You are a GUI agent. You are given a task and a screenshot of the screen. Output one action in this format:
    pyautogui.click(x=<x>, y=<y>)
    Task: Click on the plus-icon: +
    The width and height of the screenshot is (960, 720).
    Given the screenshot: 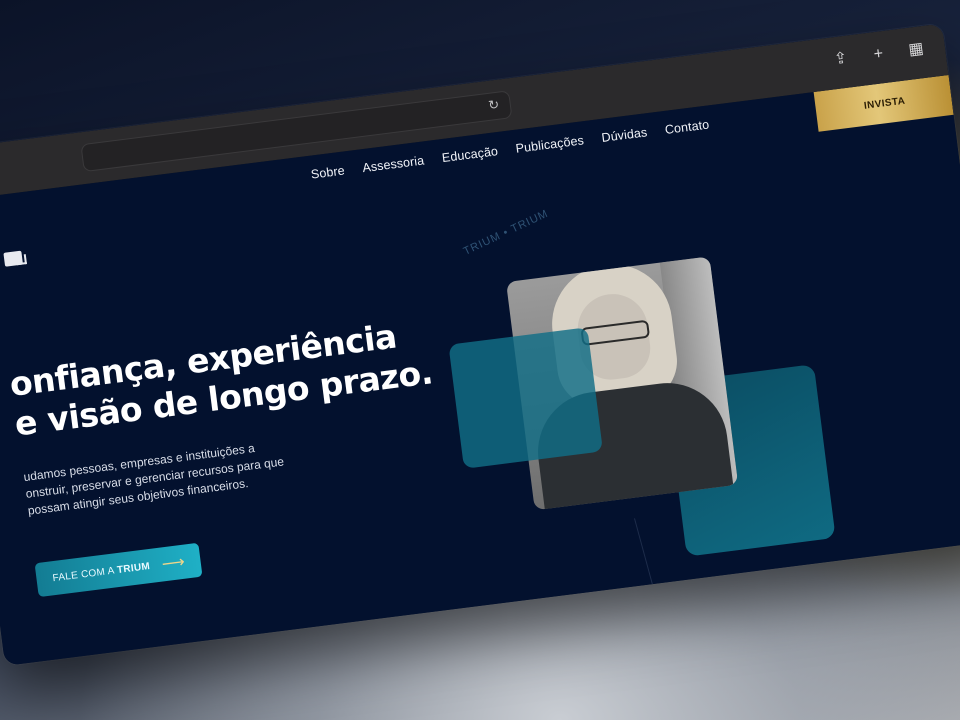 What is the action you would take?
    pyautogui.click(x=878, y=55)
    